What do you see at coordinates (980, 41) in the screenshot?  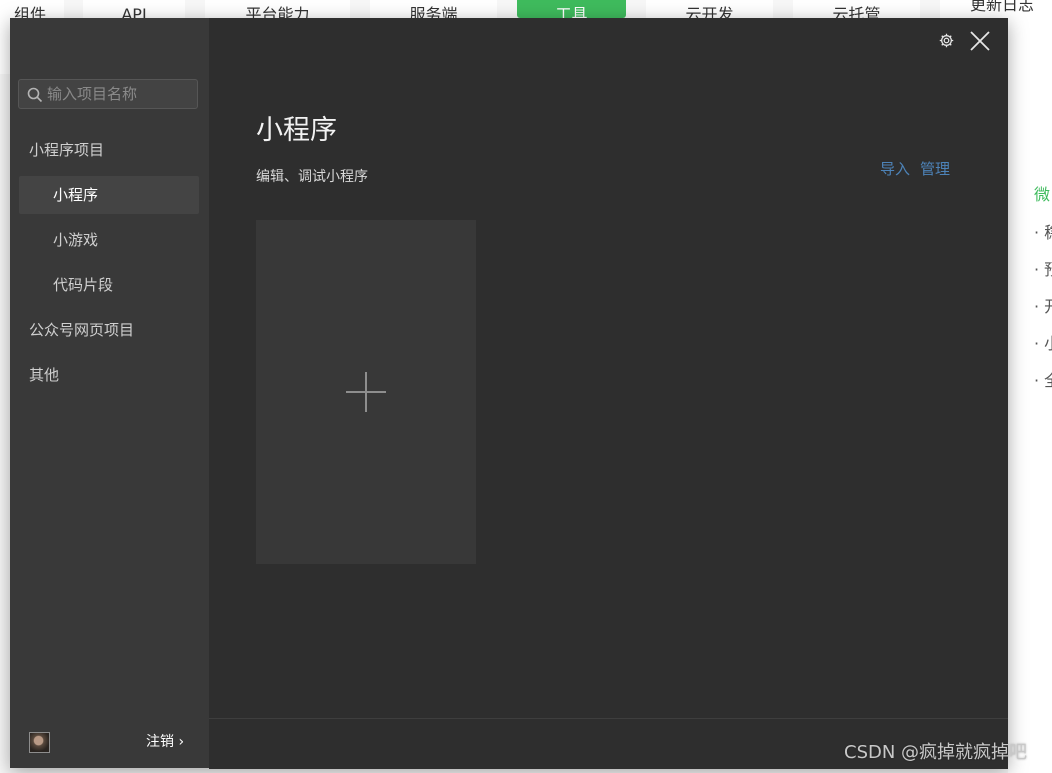 I see `close-icon` at bounding box center [980, 41].